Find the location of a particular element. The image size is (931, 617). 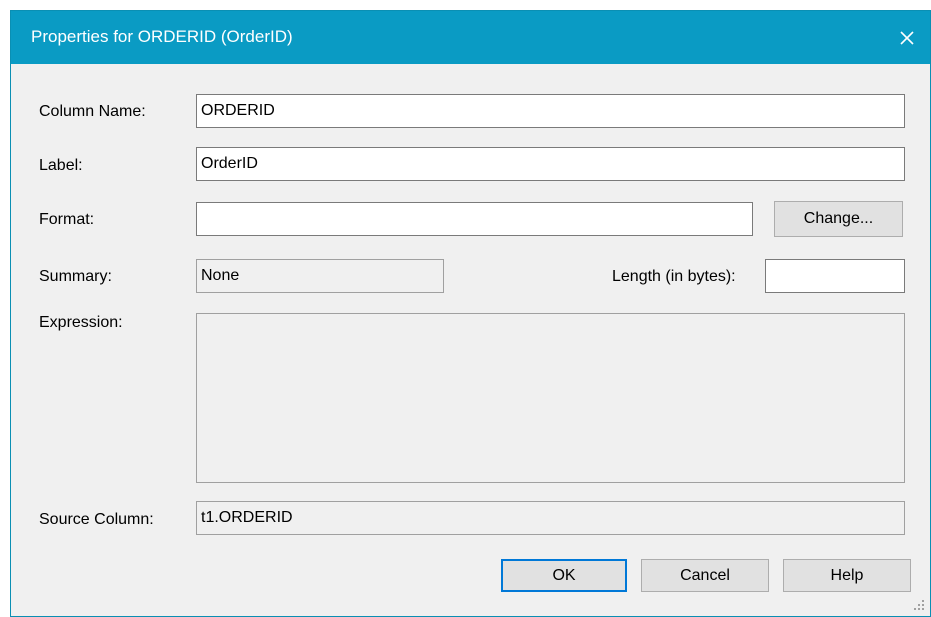

resize-grip-icon is located at coordinates (919, 605).